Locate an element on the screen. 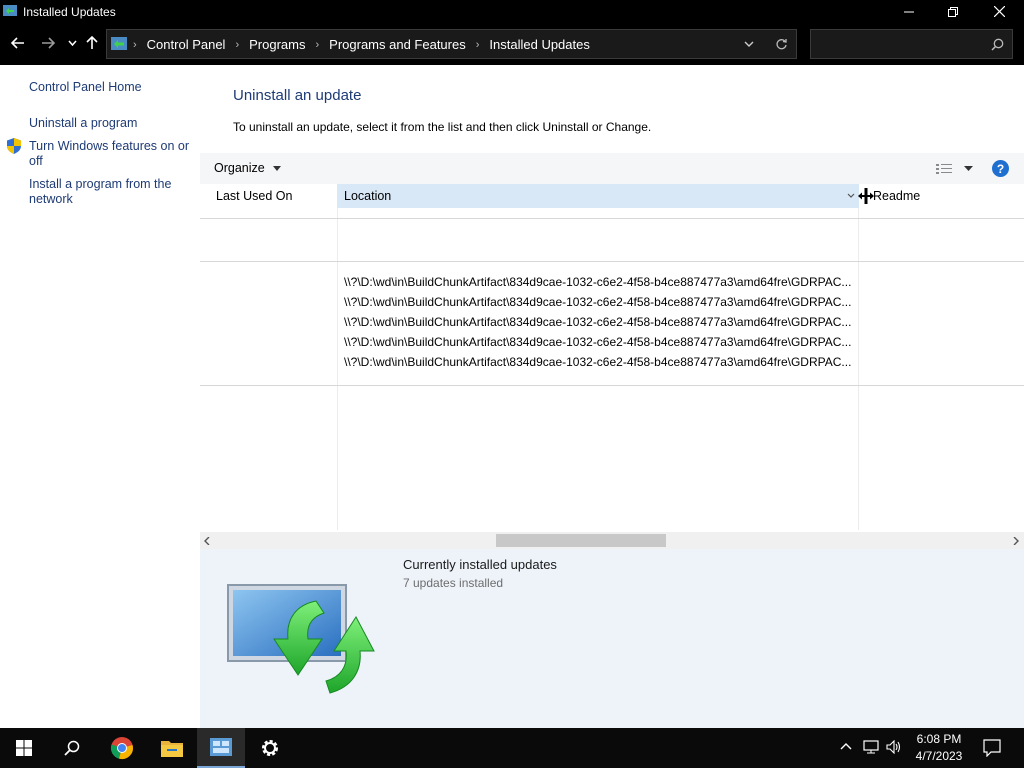 The height and width of the screenshot is (768, 1024). start-button is located at coordinates (24, 748).